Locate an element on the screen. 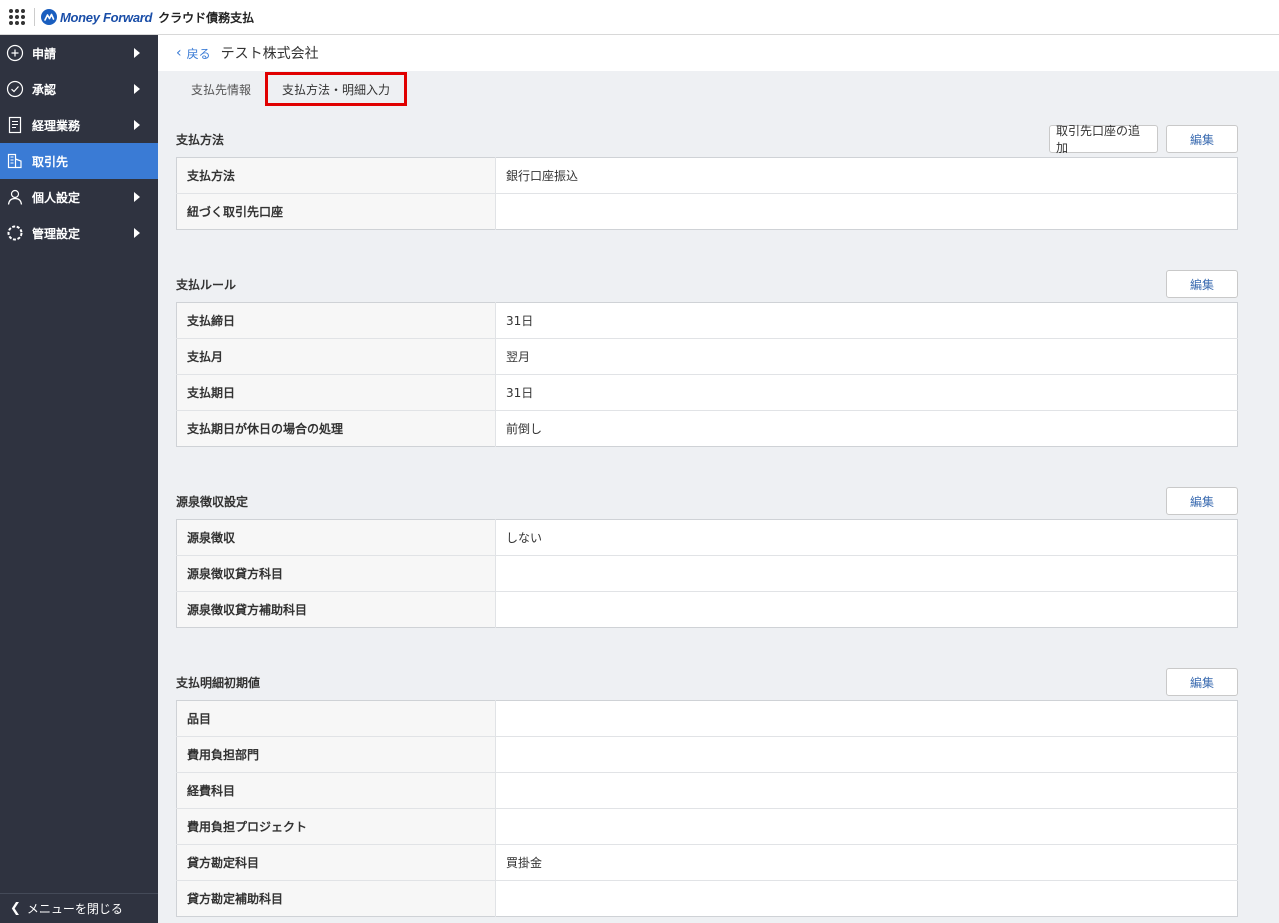  row-label: 支払期日が休日の場合の処理 is located at coordinates (336, 428).